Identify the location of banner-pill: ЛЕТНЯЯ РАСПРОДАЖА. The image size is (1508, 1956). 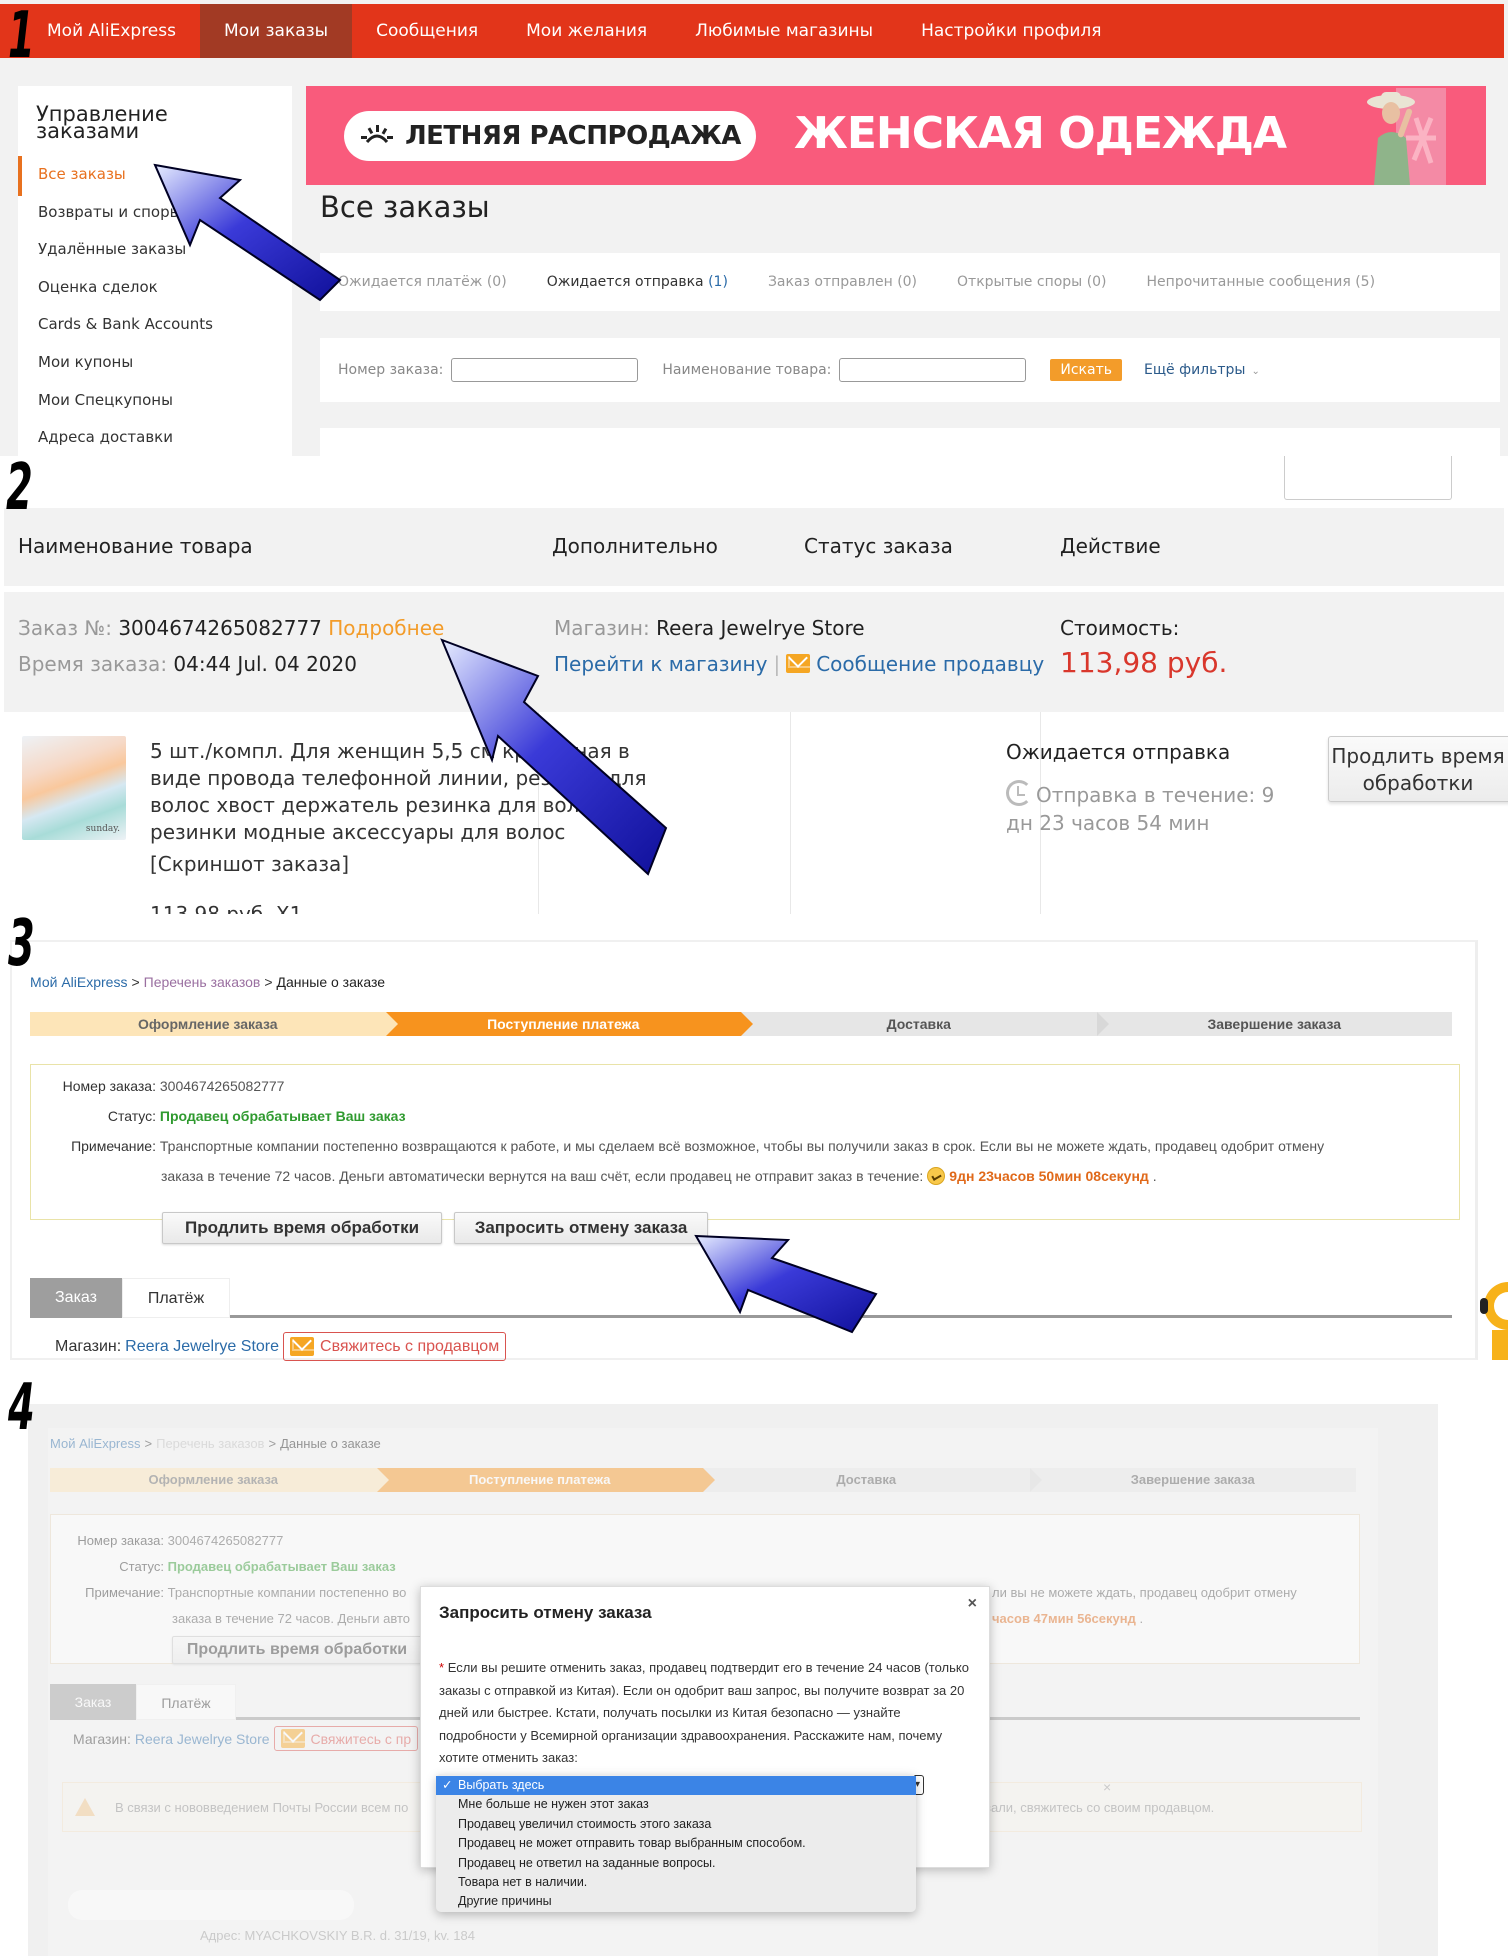
(550, 136).